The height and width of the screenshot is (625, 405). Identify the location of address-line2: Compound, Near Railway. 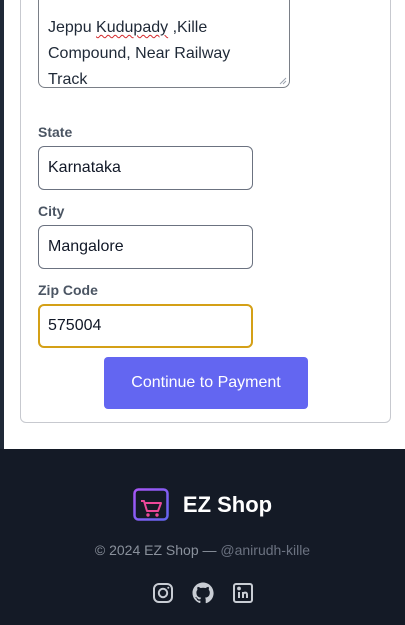
(139, 53).